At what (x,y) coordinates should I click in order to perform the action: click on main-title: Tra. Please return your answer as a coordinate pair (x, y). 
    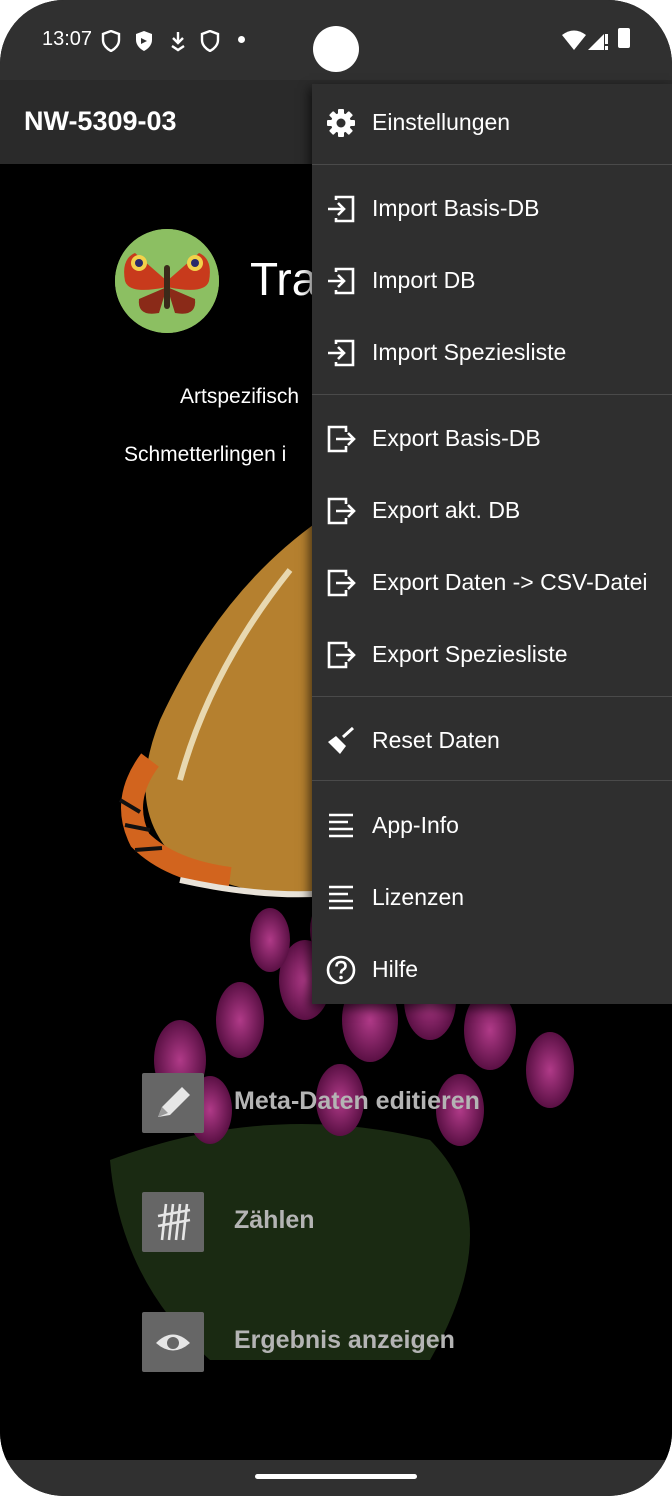
    Looking at the image, I should click on (284, 279).